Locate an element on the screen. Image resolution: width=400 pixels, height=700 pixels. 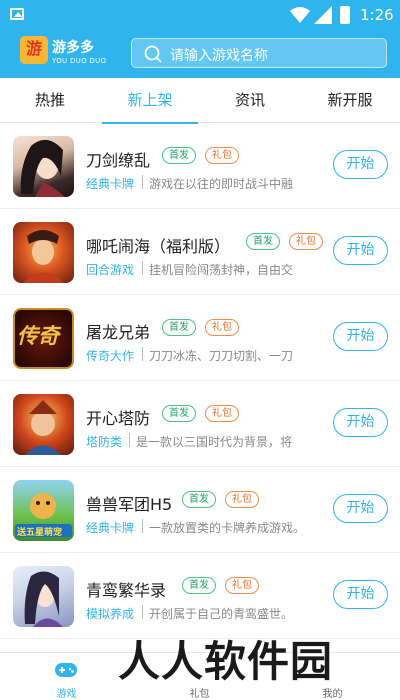
status-bar: 1:26 is located at coordinates (200, 15).